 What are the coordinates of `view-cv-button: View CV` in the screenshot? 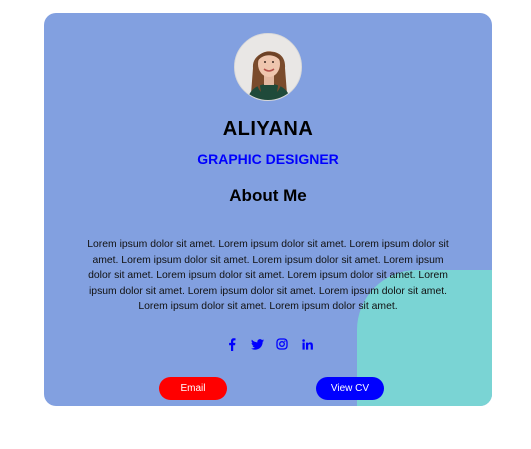 It's located at (350, 388).